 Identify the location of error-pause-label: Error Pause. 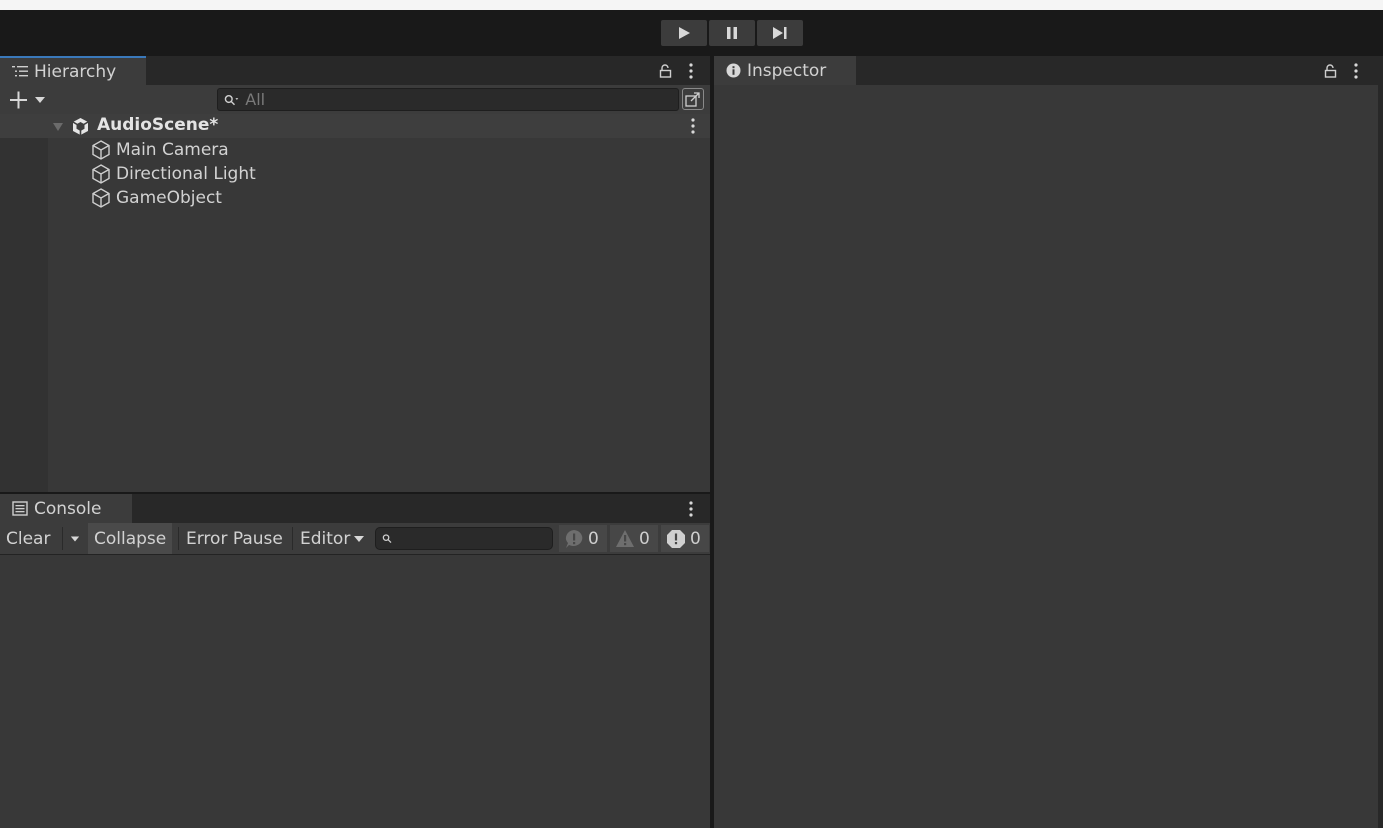
(234, 538).